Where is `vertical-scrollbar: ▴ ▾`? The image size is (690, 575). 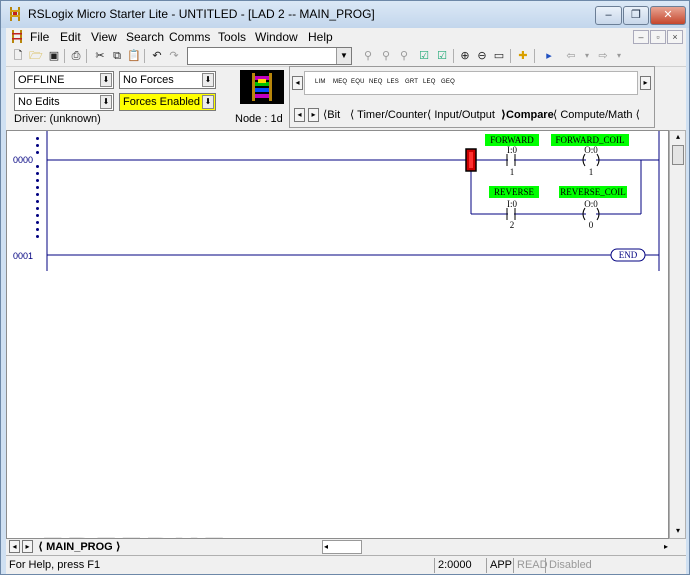 vertical-scrollbar: ▴ ▾ is located at coordinates (677, 334).